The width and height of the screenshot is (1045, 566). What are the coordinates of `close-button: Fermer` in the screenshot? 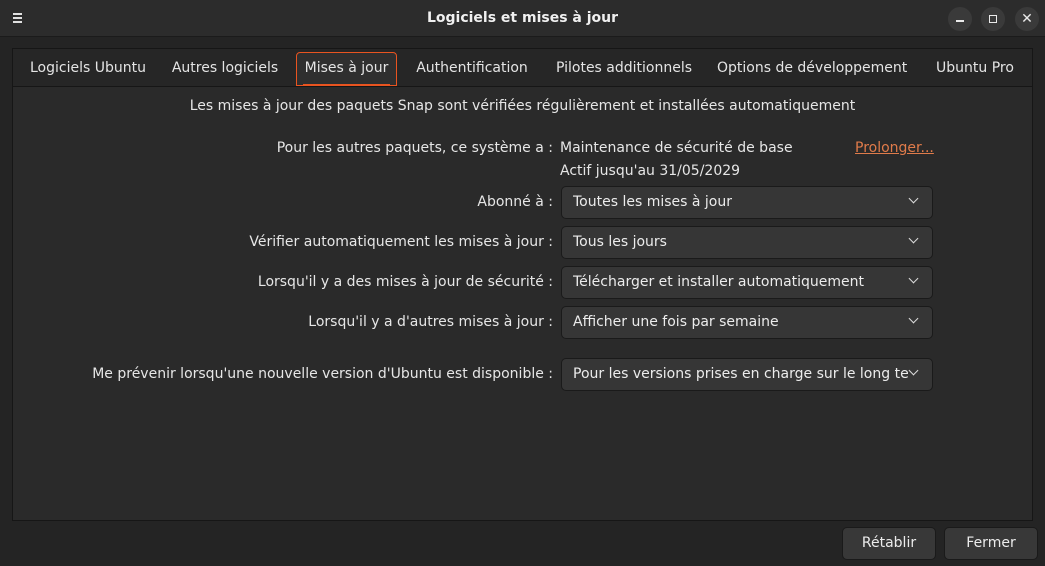 It's located at (991, 543).